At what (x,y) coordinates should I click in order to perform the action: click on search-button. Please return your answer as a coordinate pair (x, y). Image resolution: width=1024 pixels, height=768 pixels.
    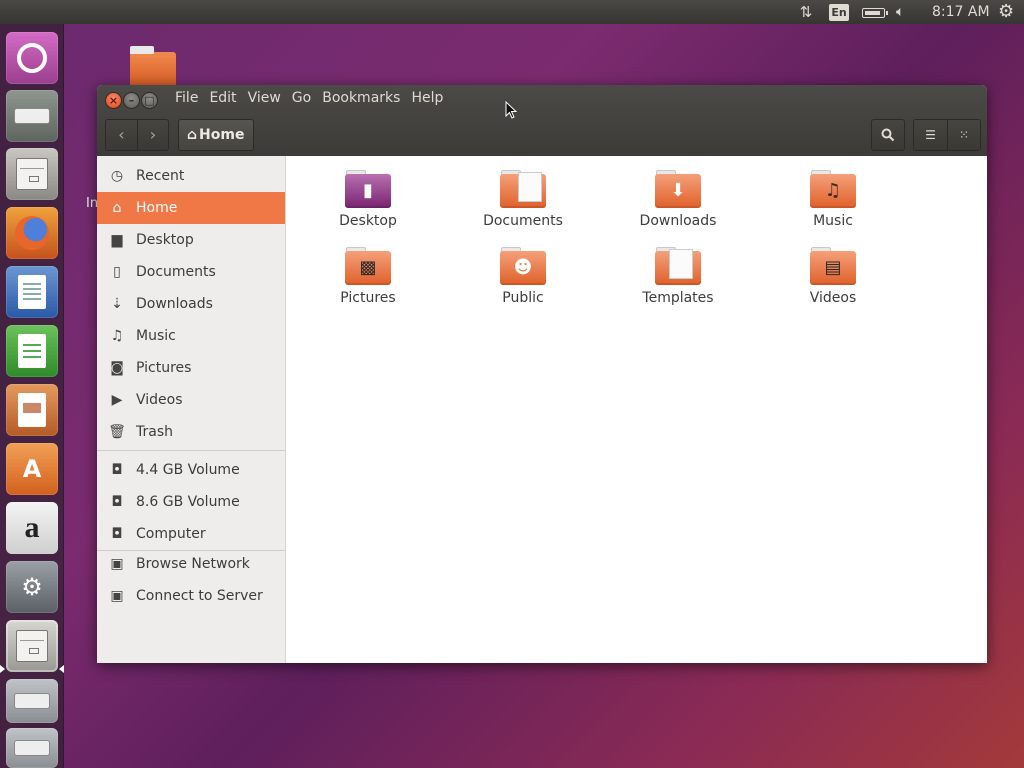
    Looking at the image, I should click on (888, 135).